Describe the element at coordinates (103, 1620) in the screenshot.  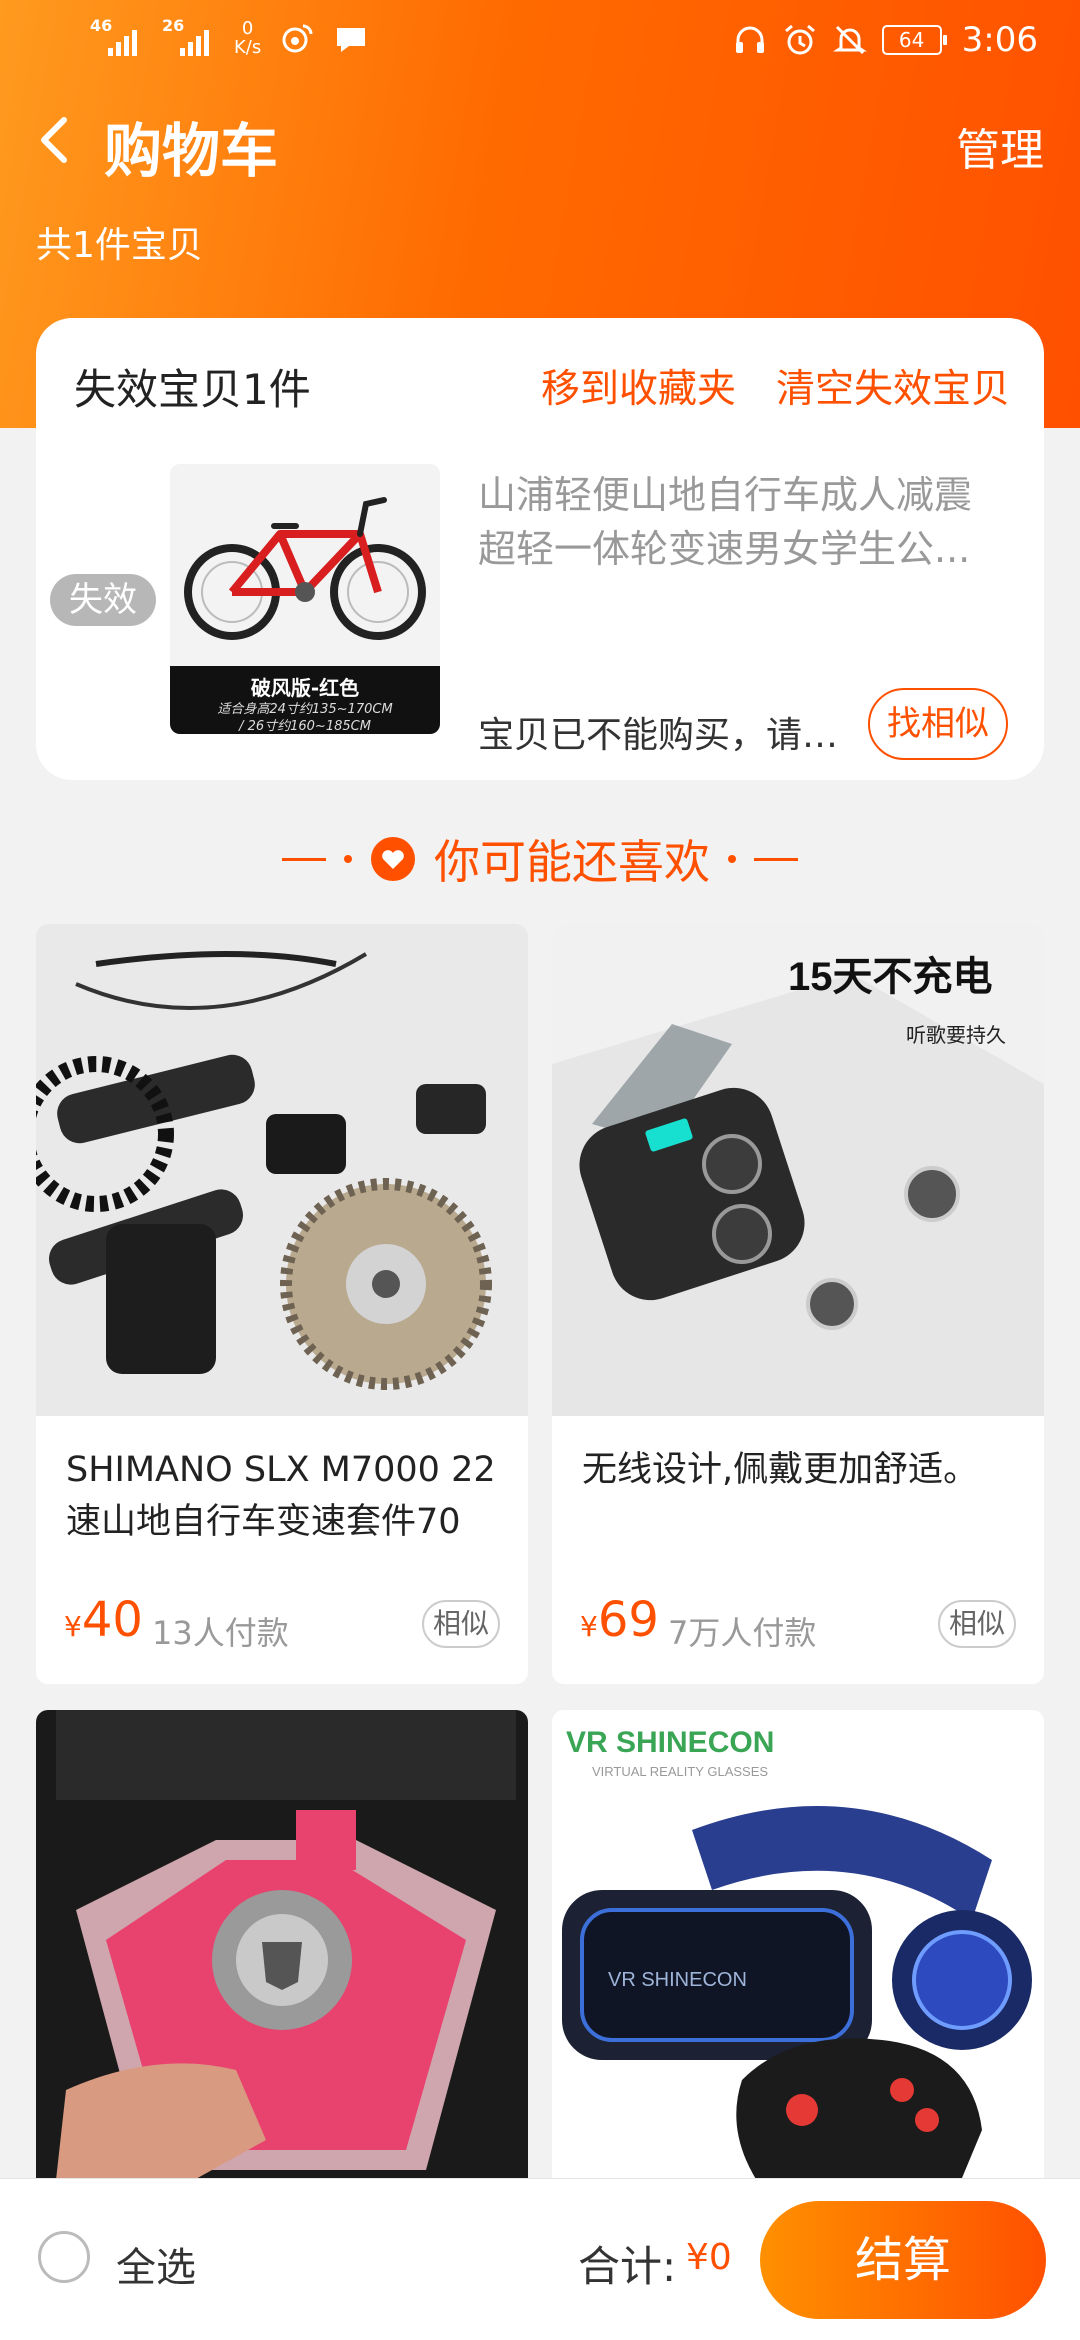
I see `product-price: ¥40` at that location.